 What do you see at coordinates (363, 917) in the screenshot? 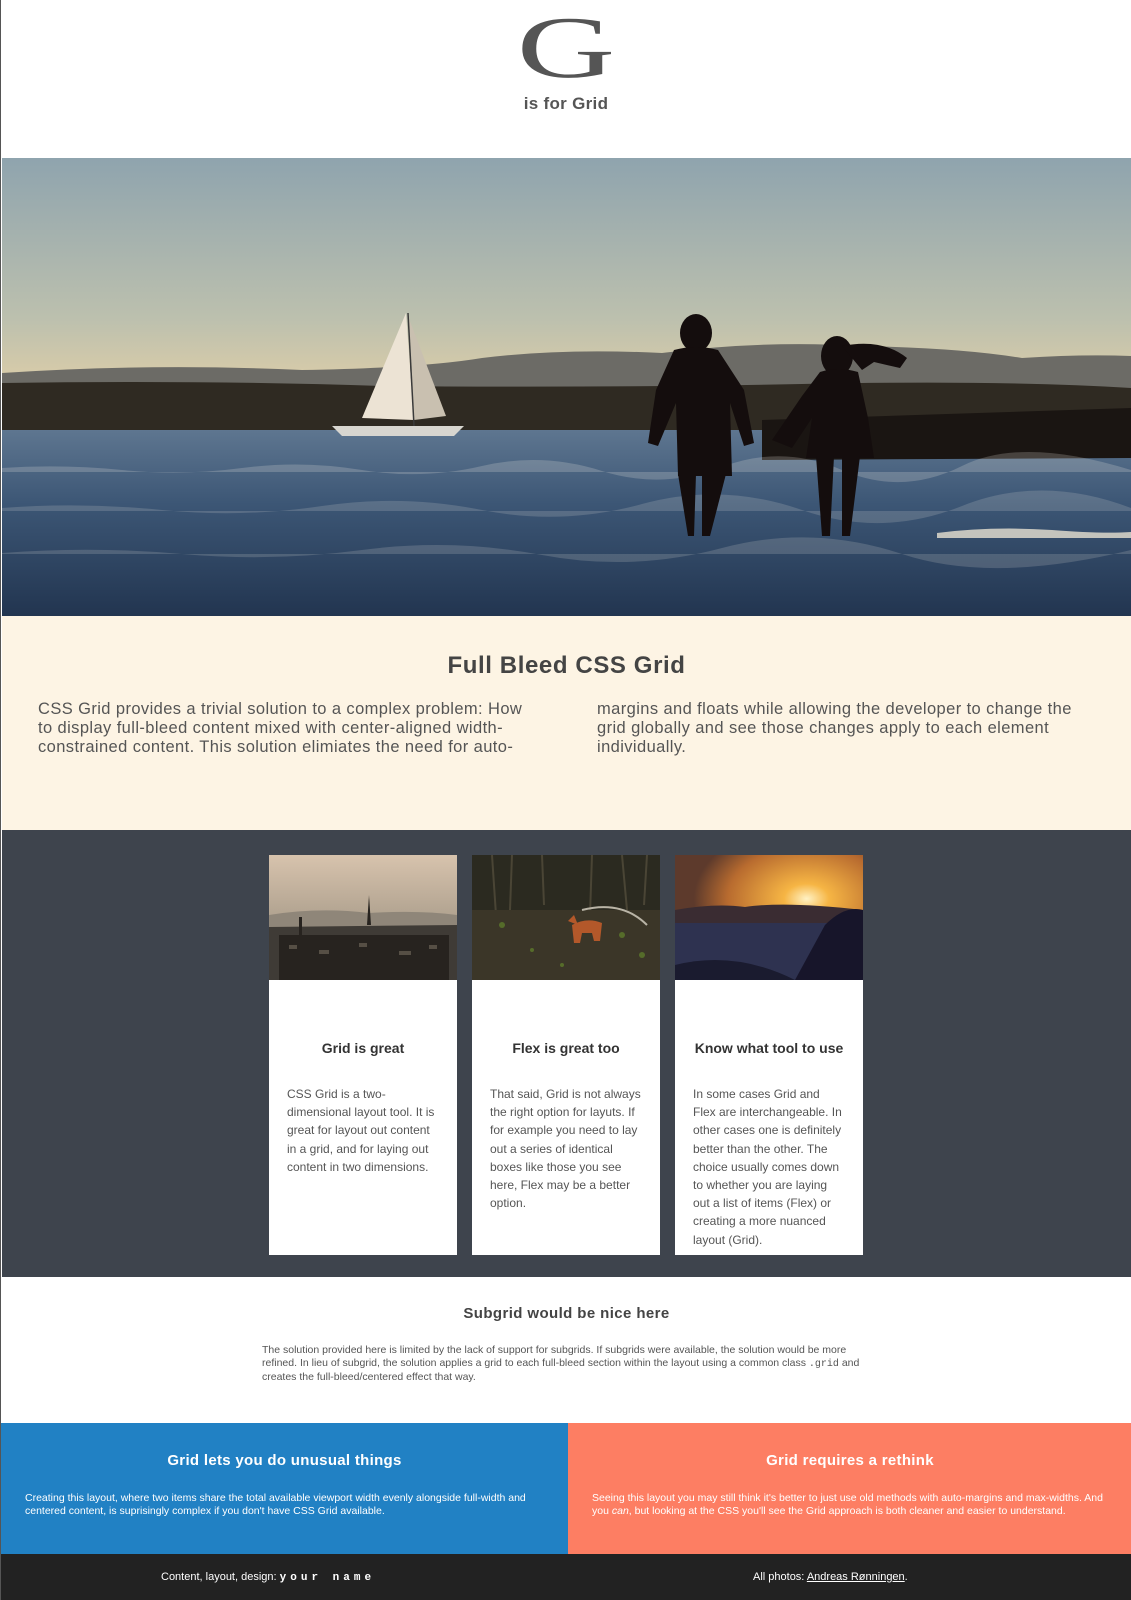
I see `city-skyline-photo-icon` at bounding box center [363, 917].